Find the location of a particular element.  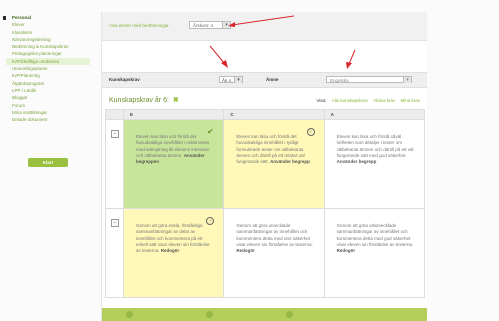

sidebar-item: Forum is located at coordinates (48, 105).